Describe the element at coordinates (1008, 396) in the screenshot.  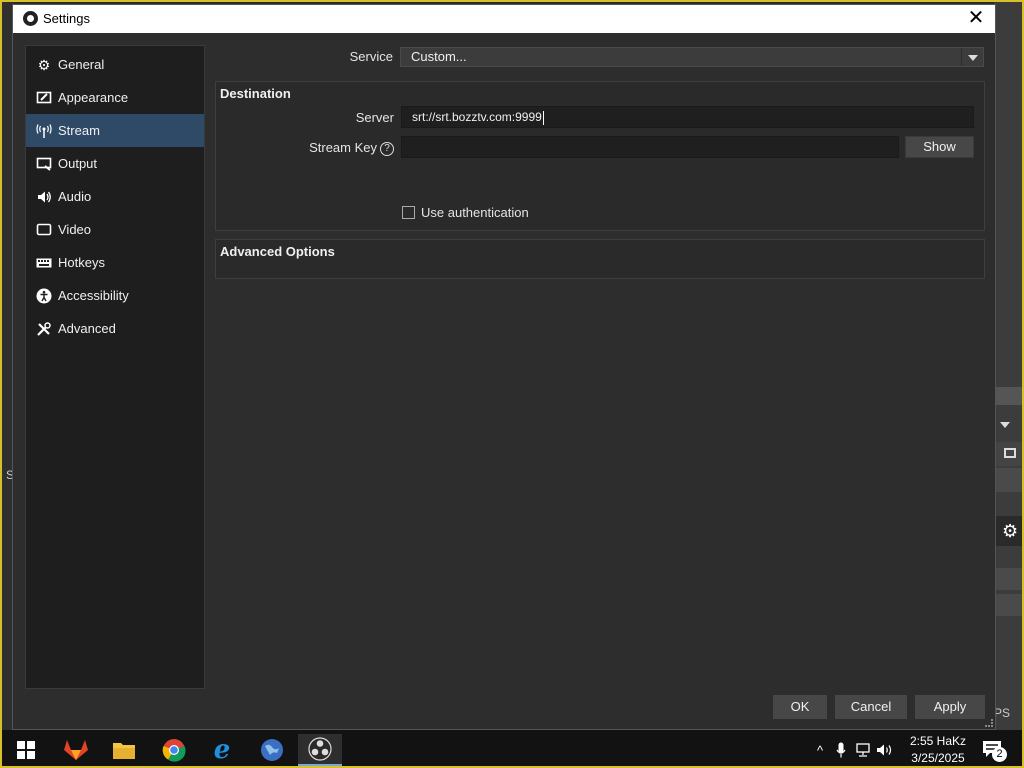
I see `background-scroll` at that location.